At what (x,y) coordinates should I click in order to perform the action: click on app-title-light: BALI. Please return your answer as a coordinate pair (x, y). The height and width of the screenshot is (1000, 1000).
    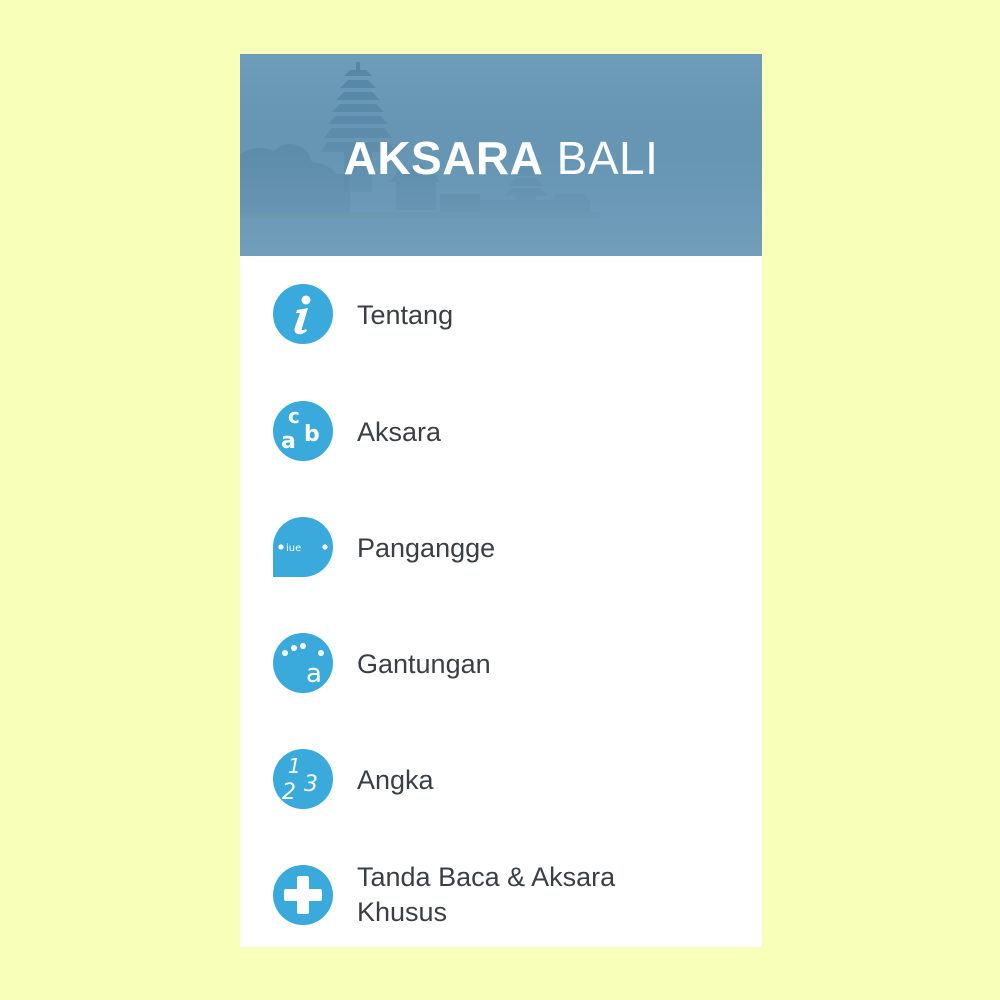
    Looking at the image, I should click on (607, 158).